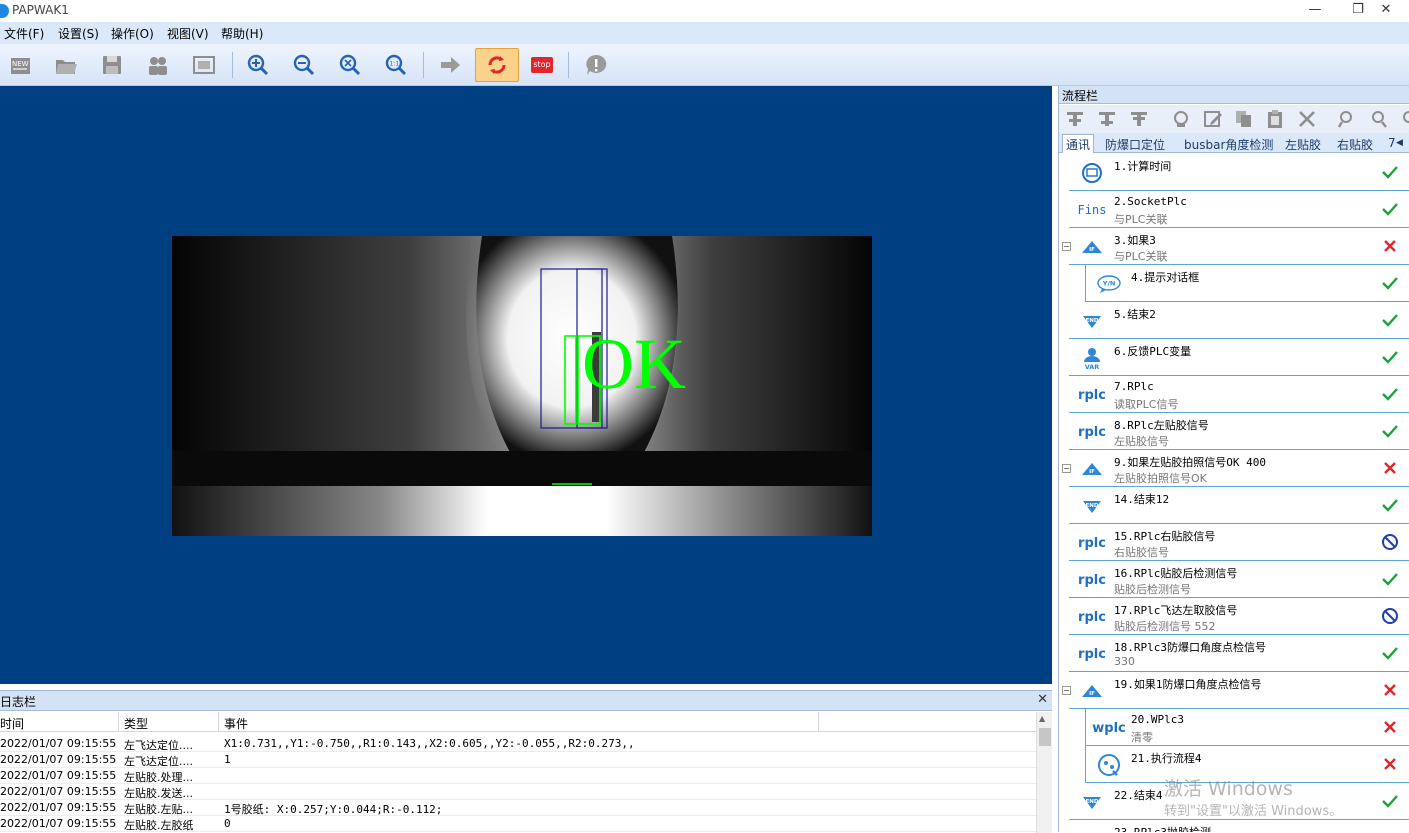 This screenshot has width=1409, height=833. Describe the element at coordinates (1045, 737) in the screenshot. I see `log-scroll-thumb` at that location.